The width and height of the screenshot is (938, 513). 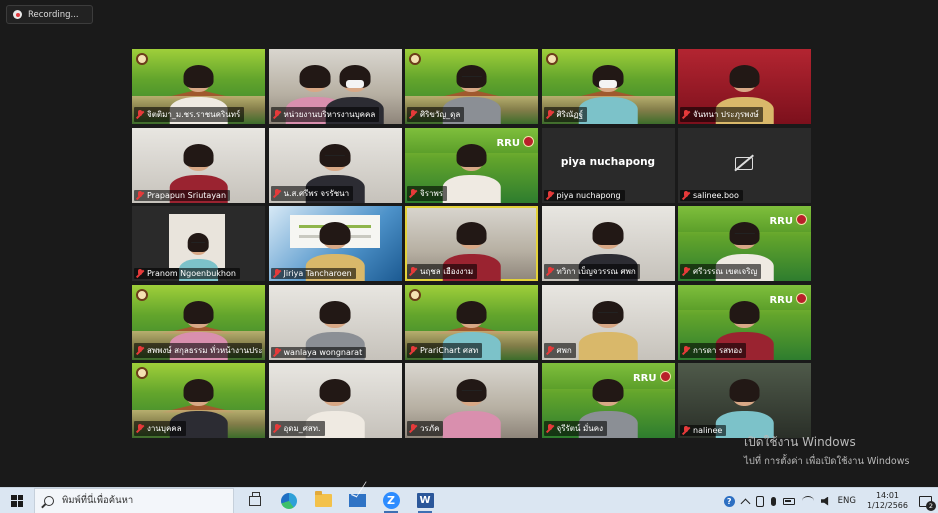 I want to click on participant-name-tag: Jiriya Tancharoen, so click(x=313, y=273).